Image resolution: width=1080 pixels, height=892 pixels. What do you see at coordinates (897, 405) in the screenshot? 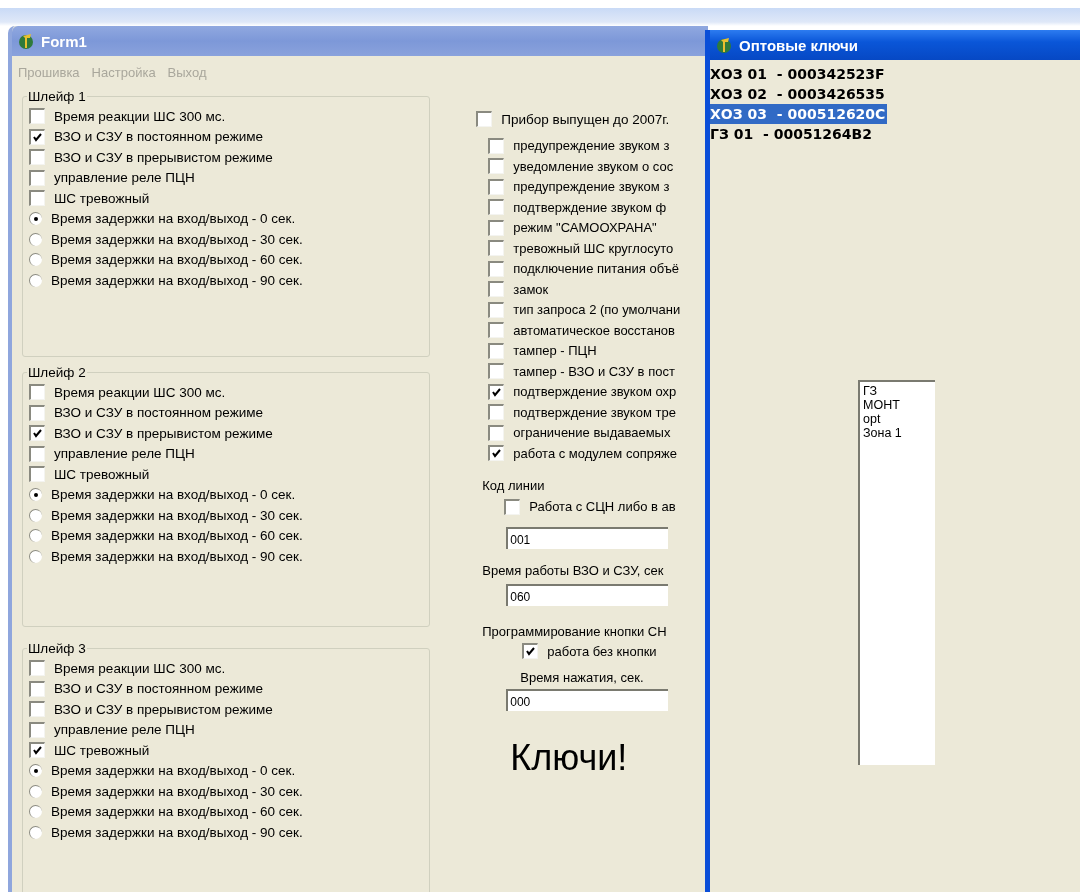
I see `list-item: МОНТ` at bounding box center [897, 405].